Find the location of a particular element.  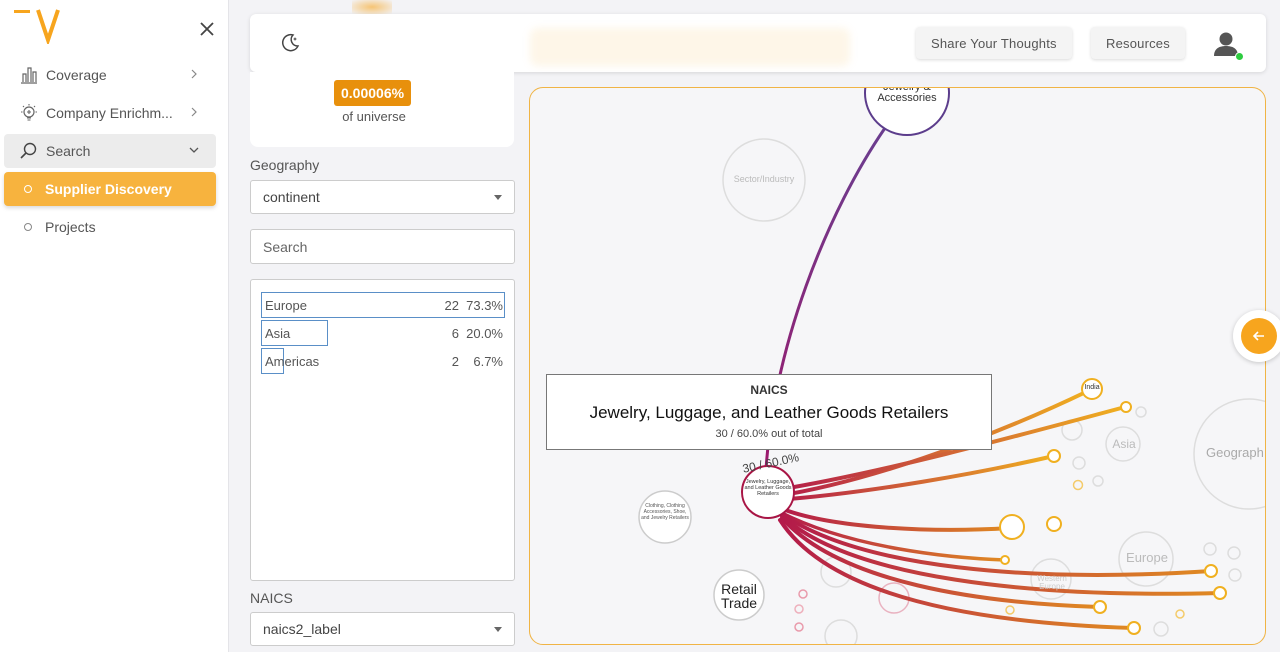

geography-label: Geography is located at coordinates (285, 165).